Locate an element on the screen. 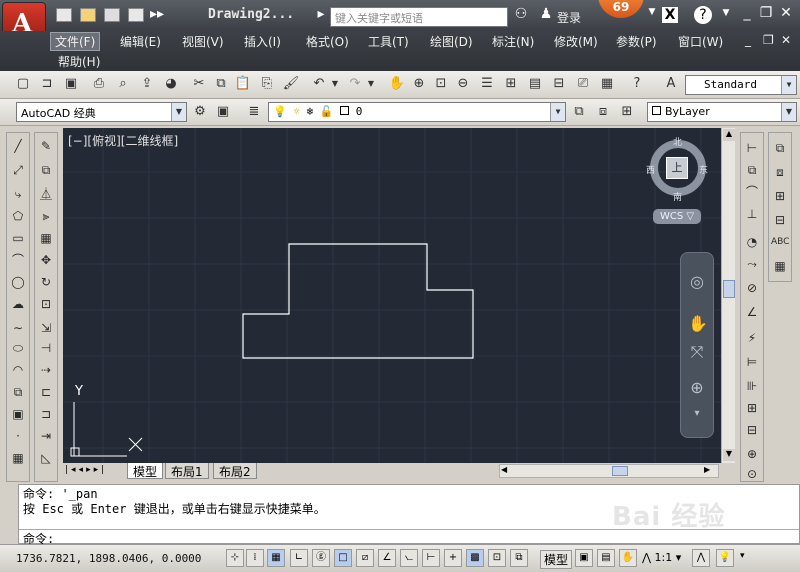 The width and height of the screenshot is (800, 572). selection-cycling-icon: ⧉ is located at coordinates (519, 558).